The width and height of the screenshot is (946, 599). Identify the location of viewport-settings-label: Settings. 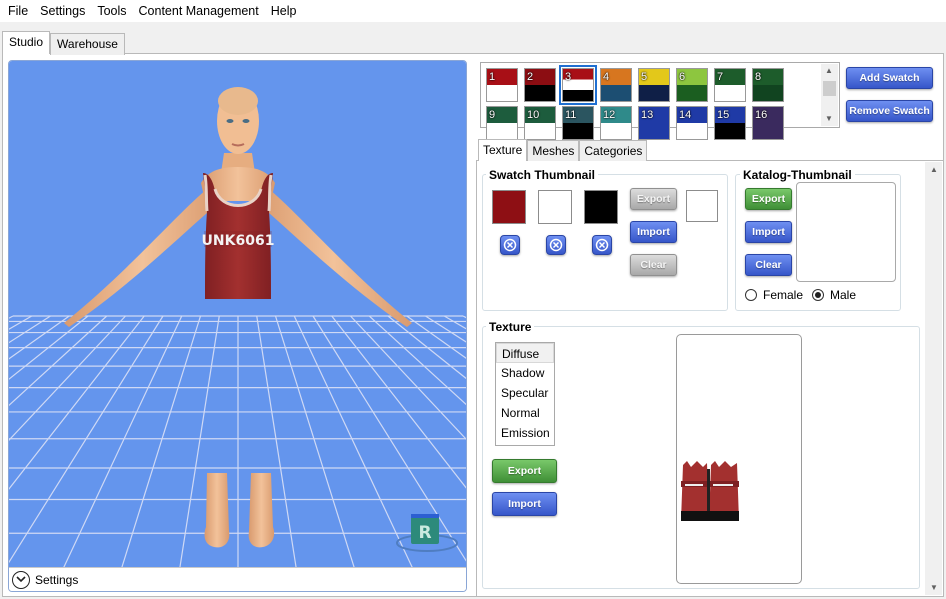
(57, 579).